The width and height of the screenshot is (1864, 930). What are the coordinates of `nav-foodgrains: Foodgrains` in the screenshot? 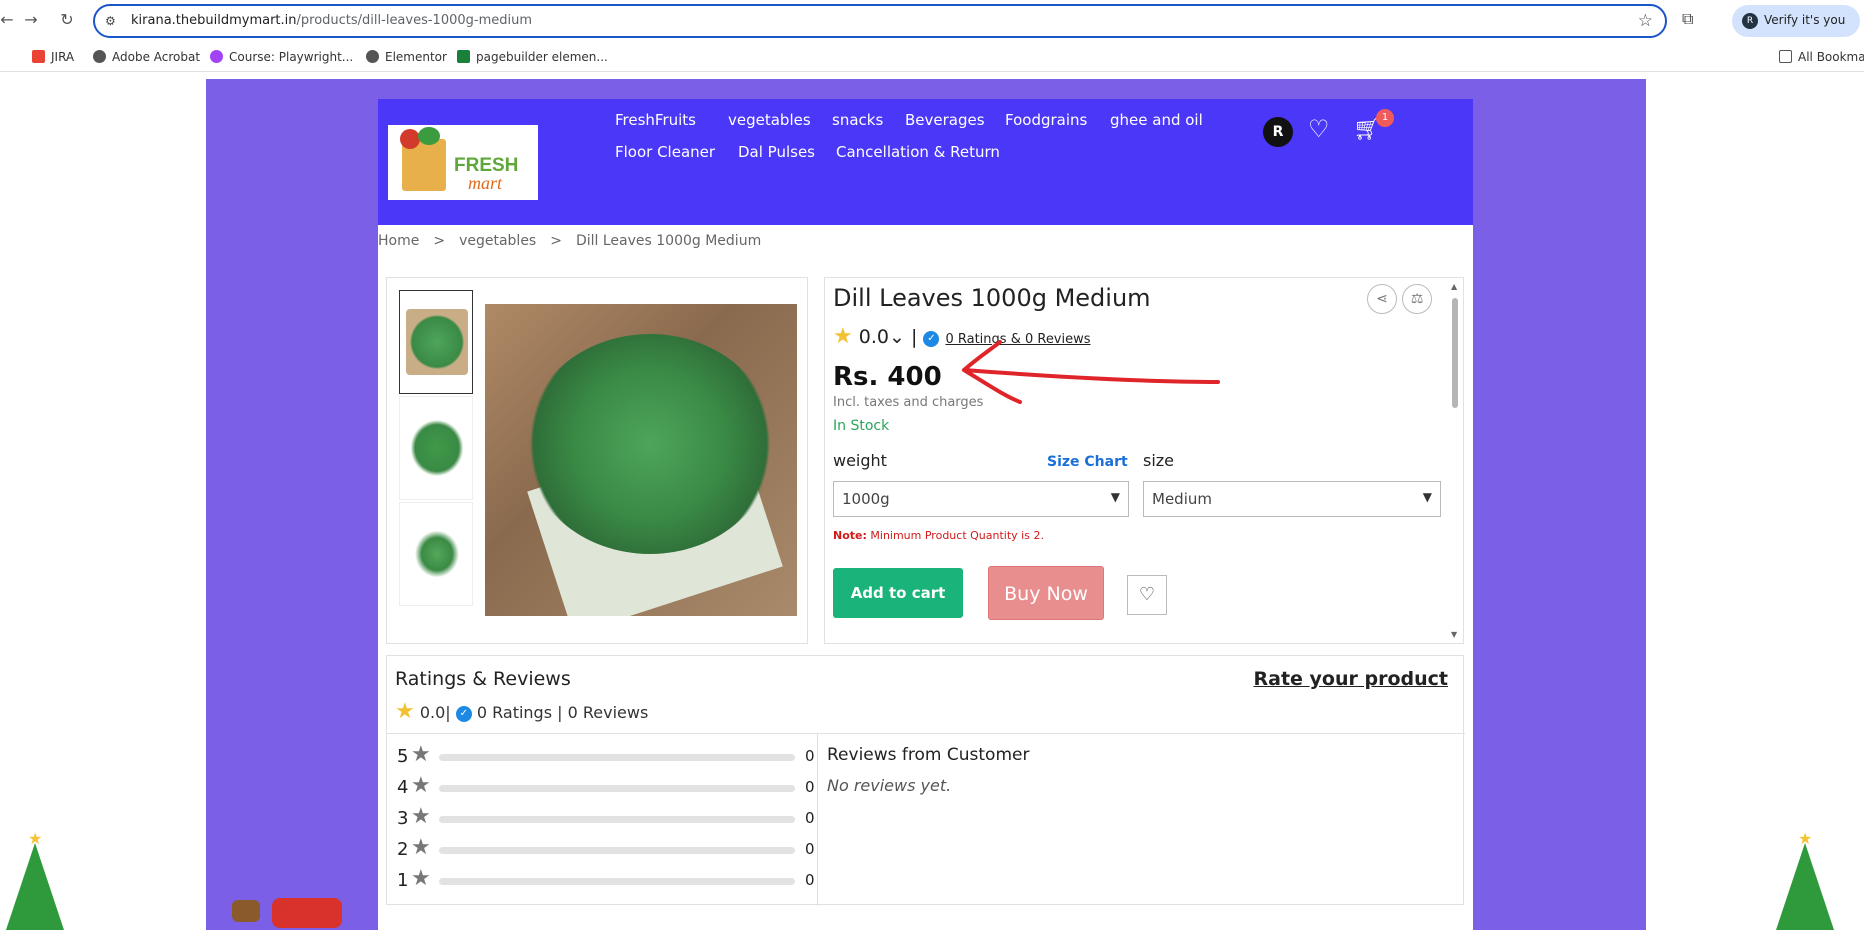 It's located at (1046, 120).